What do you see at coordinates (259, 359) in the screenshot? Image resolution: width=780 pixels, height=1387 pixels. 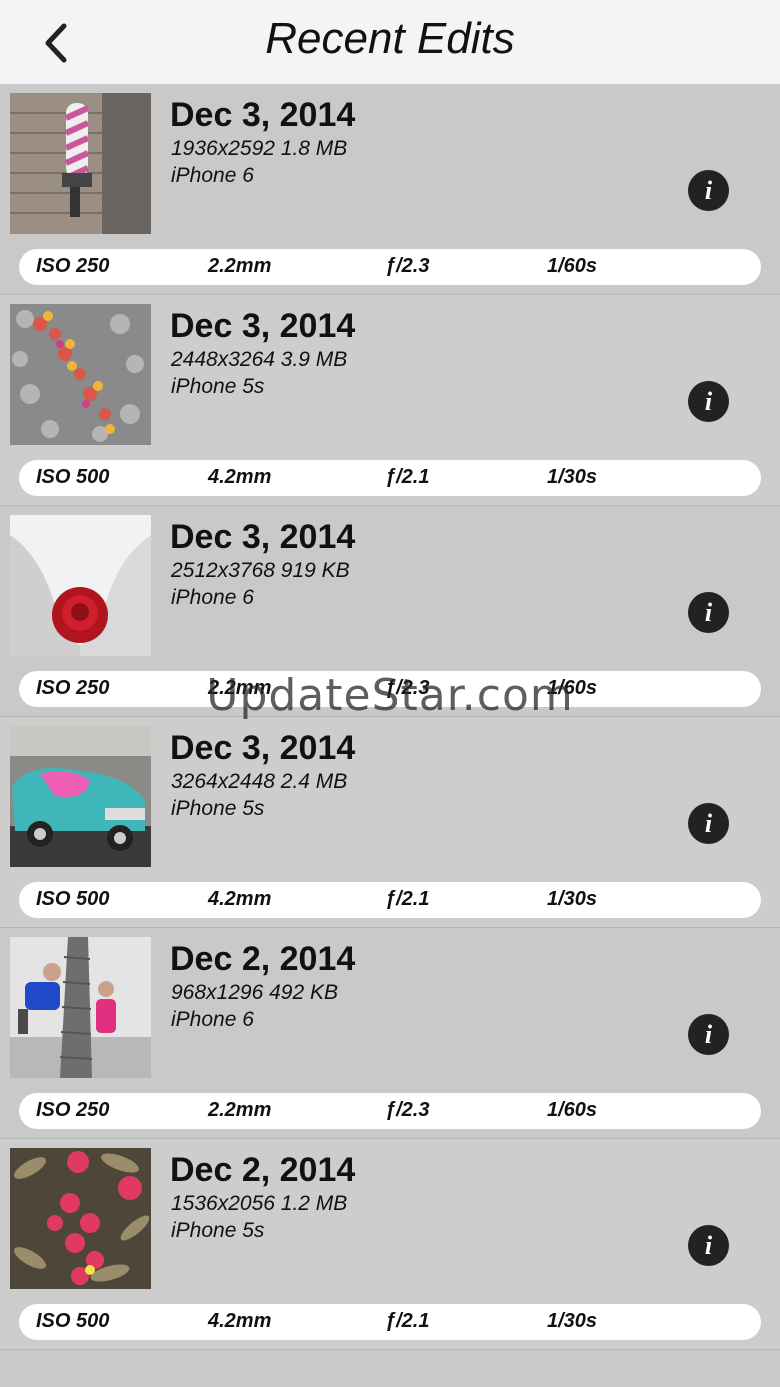 I see `photo-resolution-size: 2448x3264 3.9 MB` at bounding box center [259, 359].